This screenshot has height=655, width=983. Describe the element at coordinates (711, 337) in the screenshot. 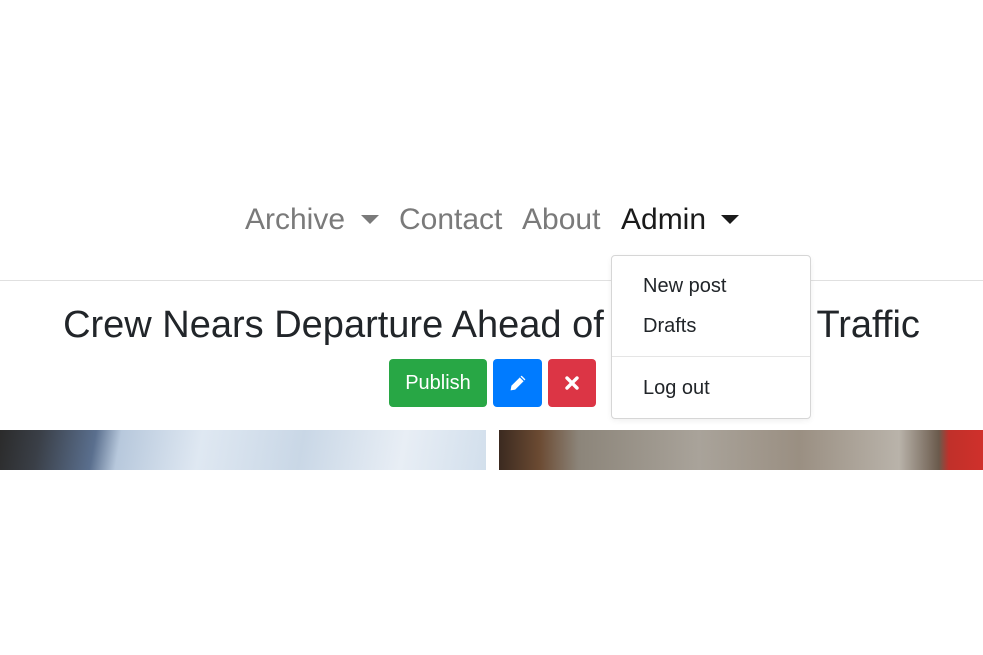

I see `admin-dropdown-menu: New post Drafts Log out` at that location.